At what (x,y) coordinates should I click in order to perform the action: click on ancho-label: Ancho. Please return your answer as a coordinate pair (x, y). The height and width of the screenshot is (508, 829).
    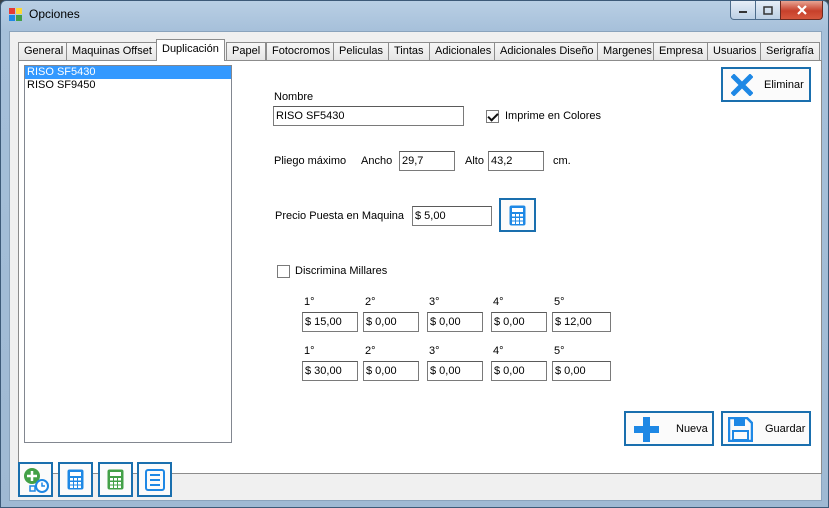
    Looking at the image, I should click on (377, 161).